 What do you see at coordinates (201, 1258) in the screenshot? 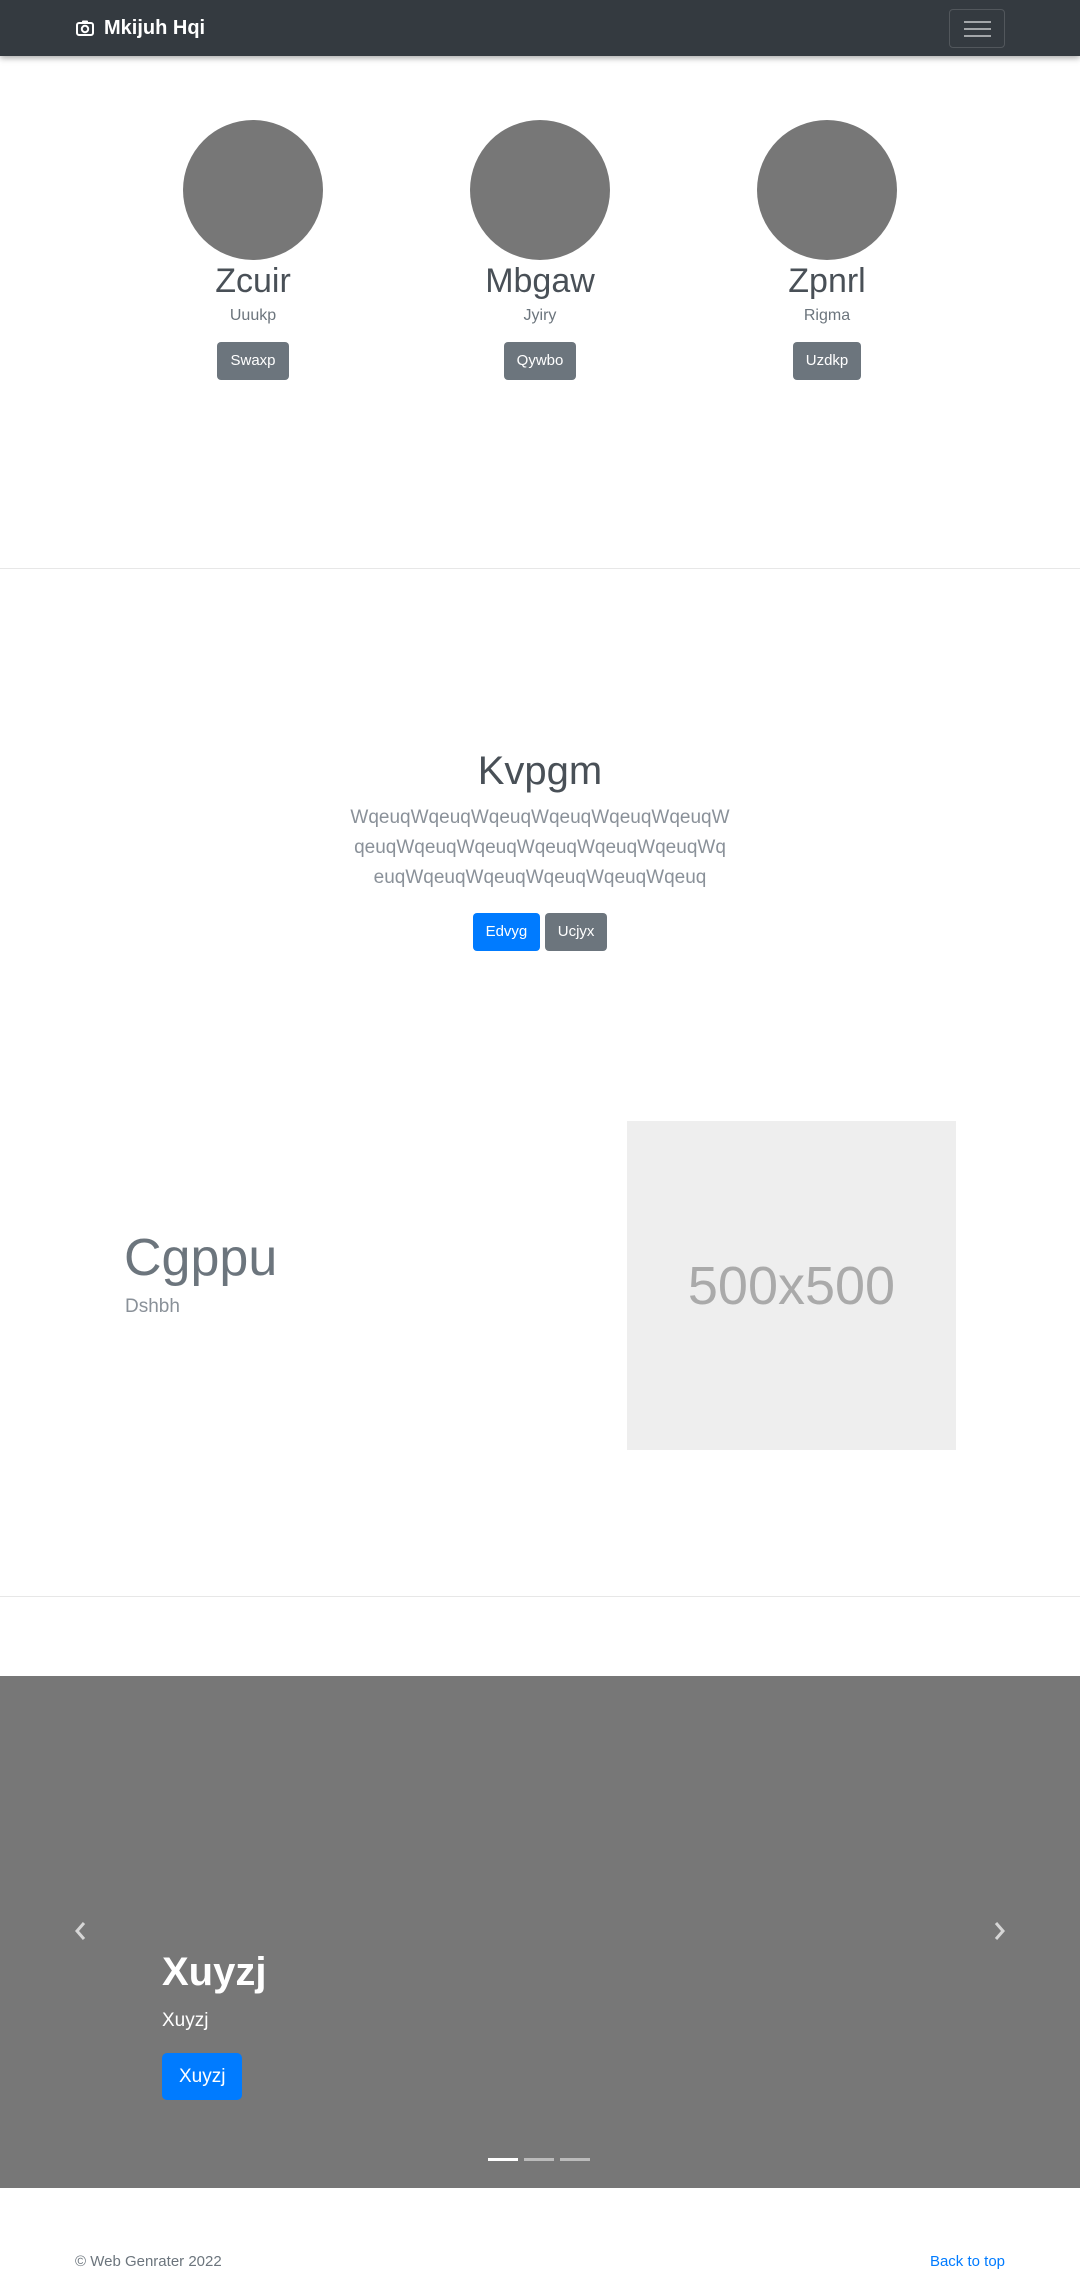
I see `feature-title: Cgppu` at bounding box center [201, 1258].